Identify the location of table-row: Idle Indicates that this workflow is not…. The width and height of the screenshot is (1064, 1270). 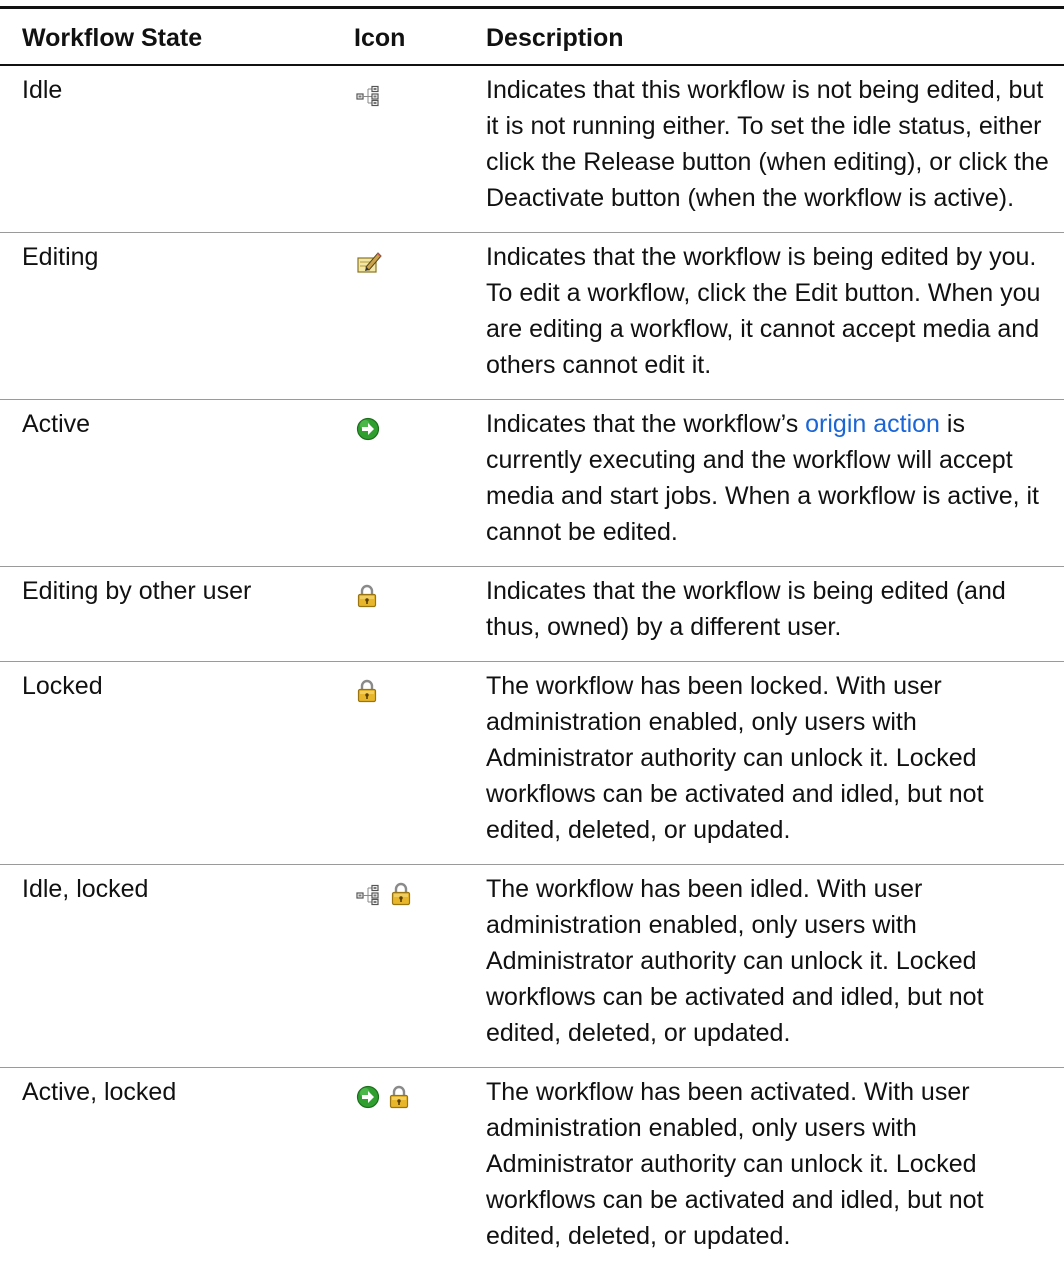
(532, 149).